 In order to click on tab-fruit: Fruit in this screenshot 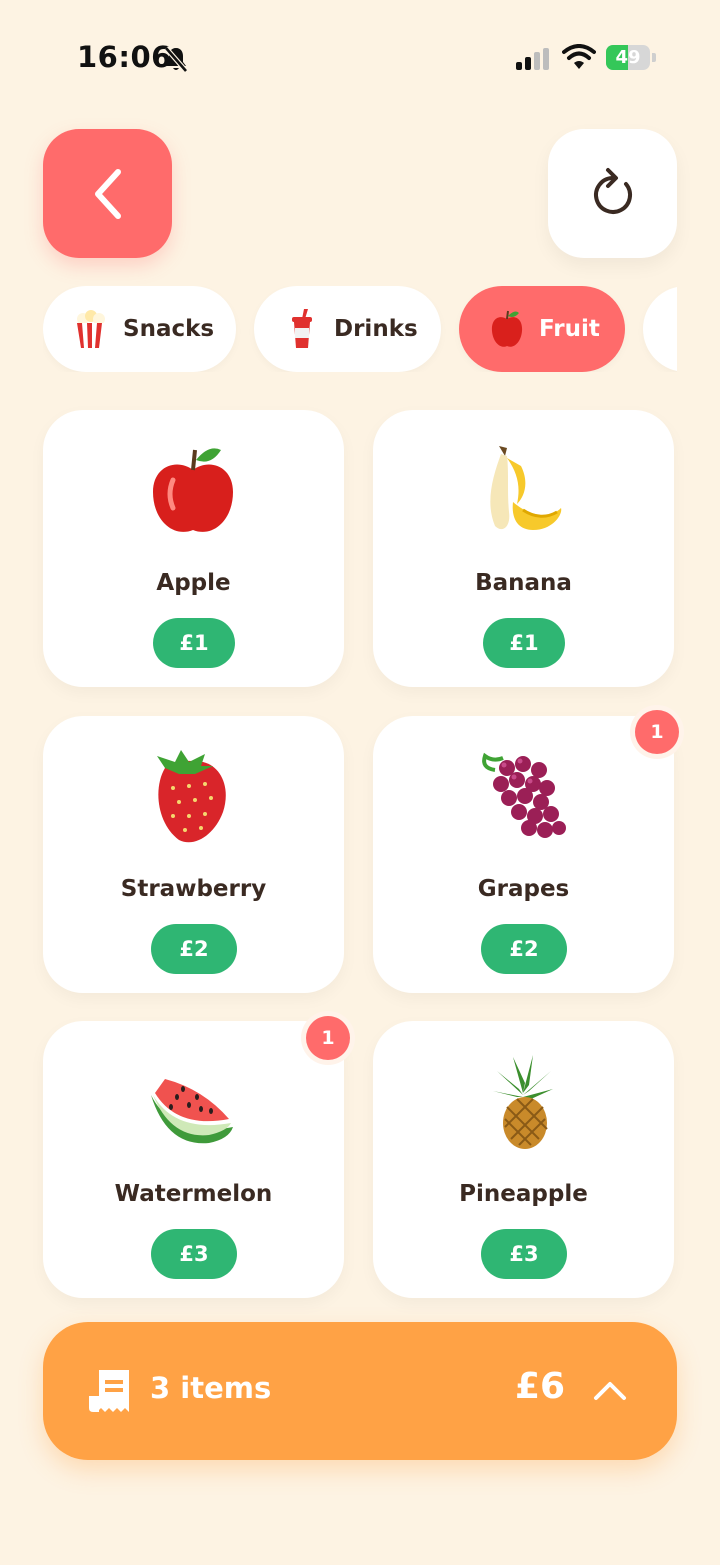, I will do `click(542, 329)`.